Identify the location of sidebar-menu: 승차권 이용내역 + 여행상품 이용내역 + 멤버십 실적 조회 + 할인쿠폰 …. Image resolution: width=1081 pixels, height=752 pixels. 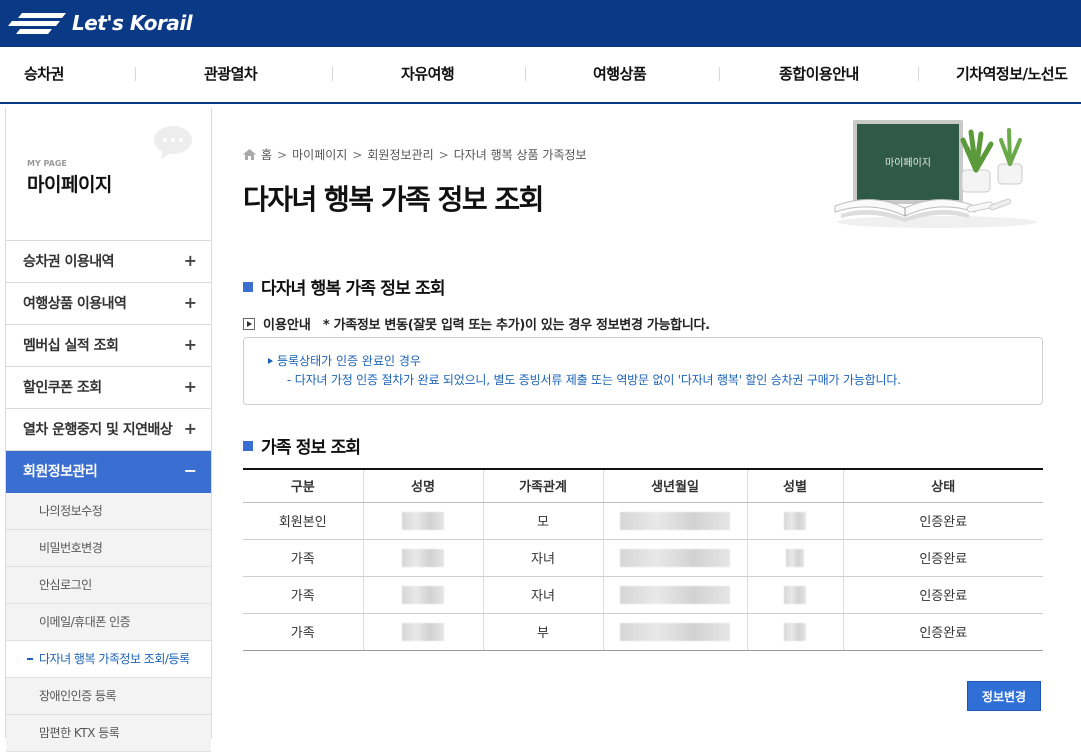
(108, 367).